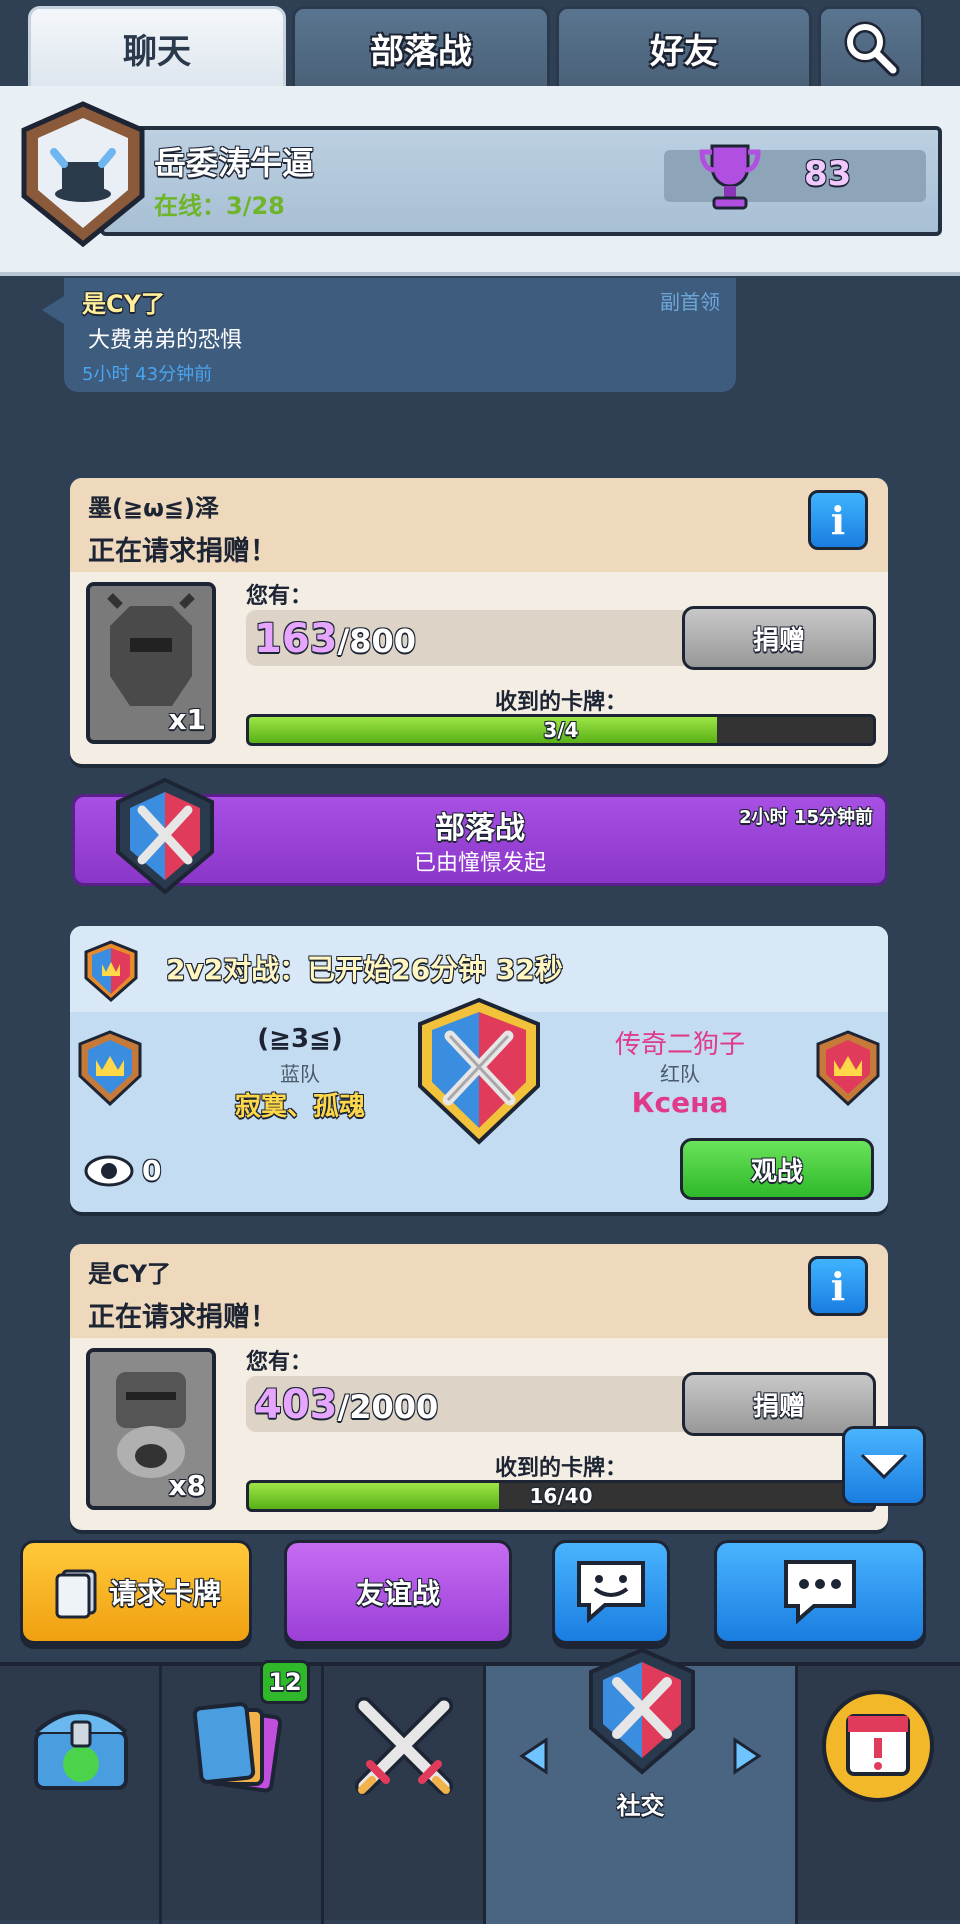 This screenshot has height=1924, width=960. I want to click on search-button, so click(871, 48).